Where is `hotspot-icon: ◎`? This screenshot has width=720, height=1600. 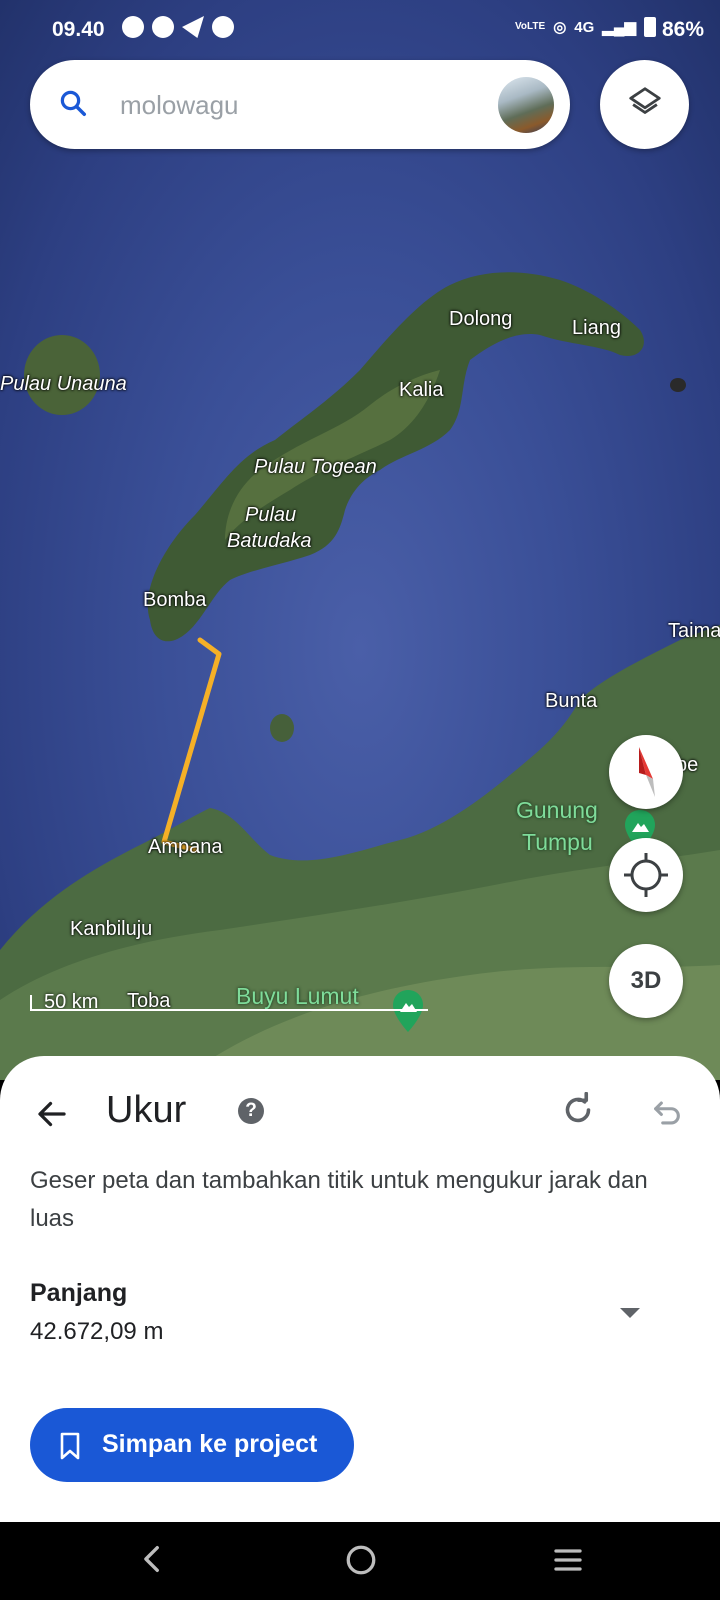 hotspot-icon: ◎ is located at coordinates (560, 27).